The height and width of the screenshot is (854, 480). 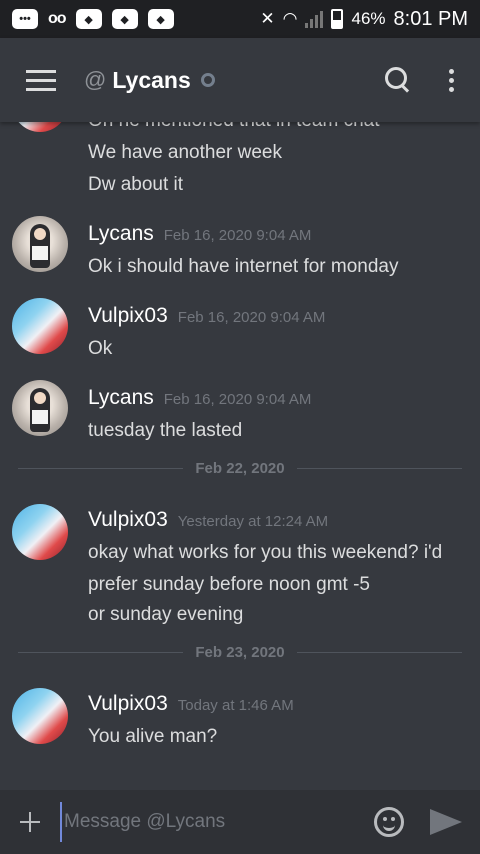 I want to click on page-title: Lycans, so click(x=151, y=79).